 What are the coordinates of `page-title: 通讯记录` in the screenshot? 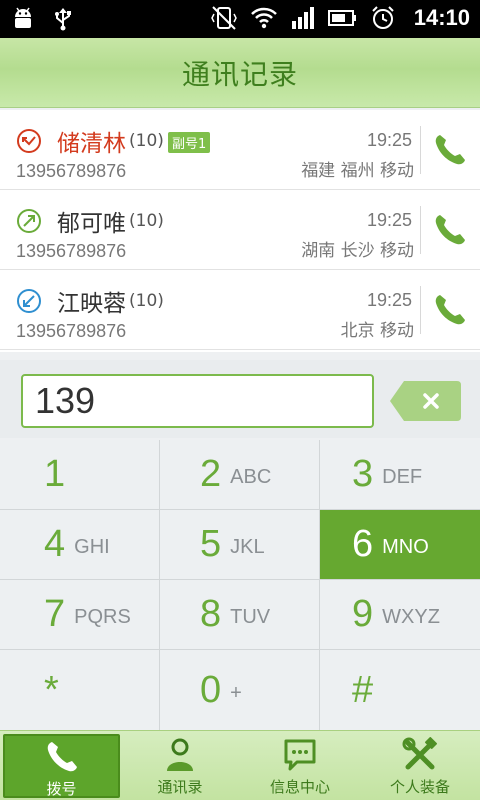 It's located at (239, 74).